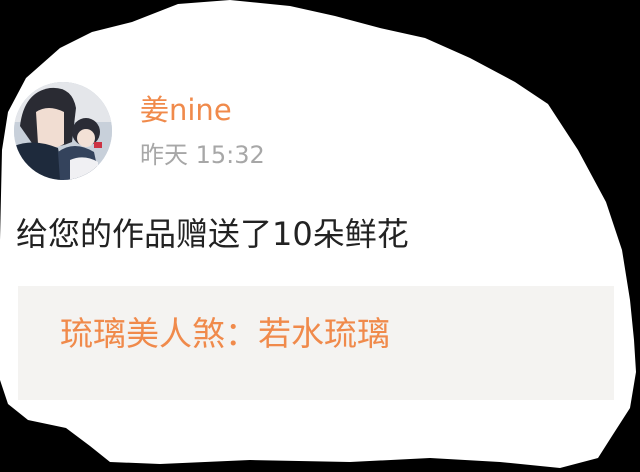 The image size is (640, 472). I want to click on post-timestamp: 昨天 15:32, so click(202, 155).